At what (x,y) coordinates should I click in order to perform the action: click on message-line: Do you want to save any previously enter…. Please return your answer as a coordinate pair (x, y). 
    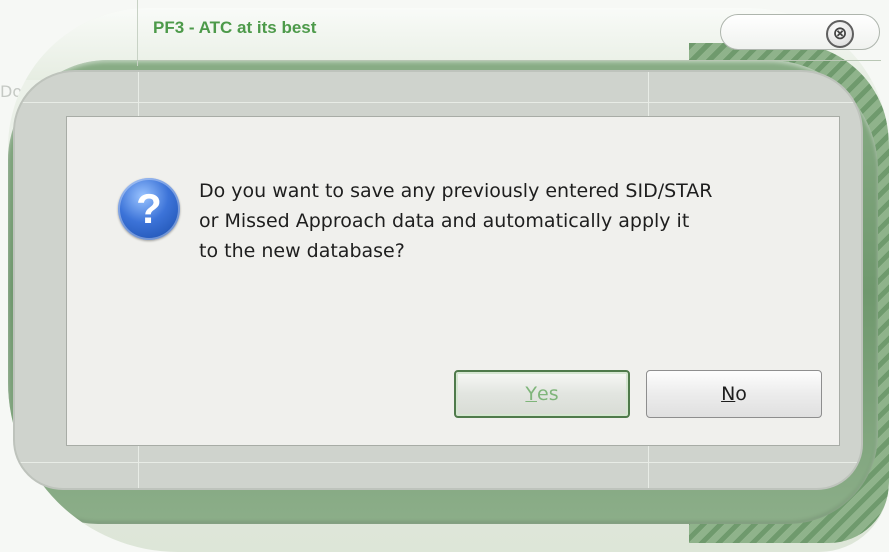
    Looking at the image, I should click on (456, 191).